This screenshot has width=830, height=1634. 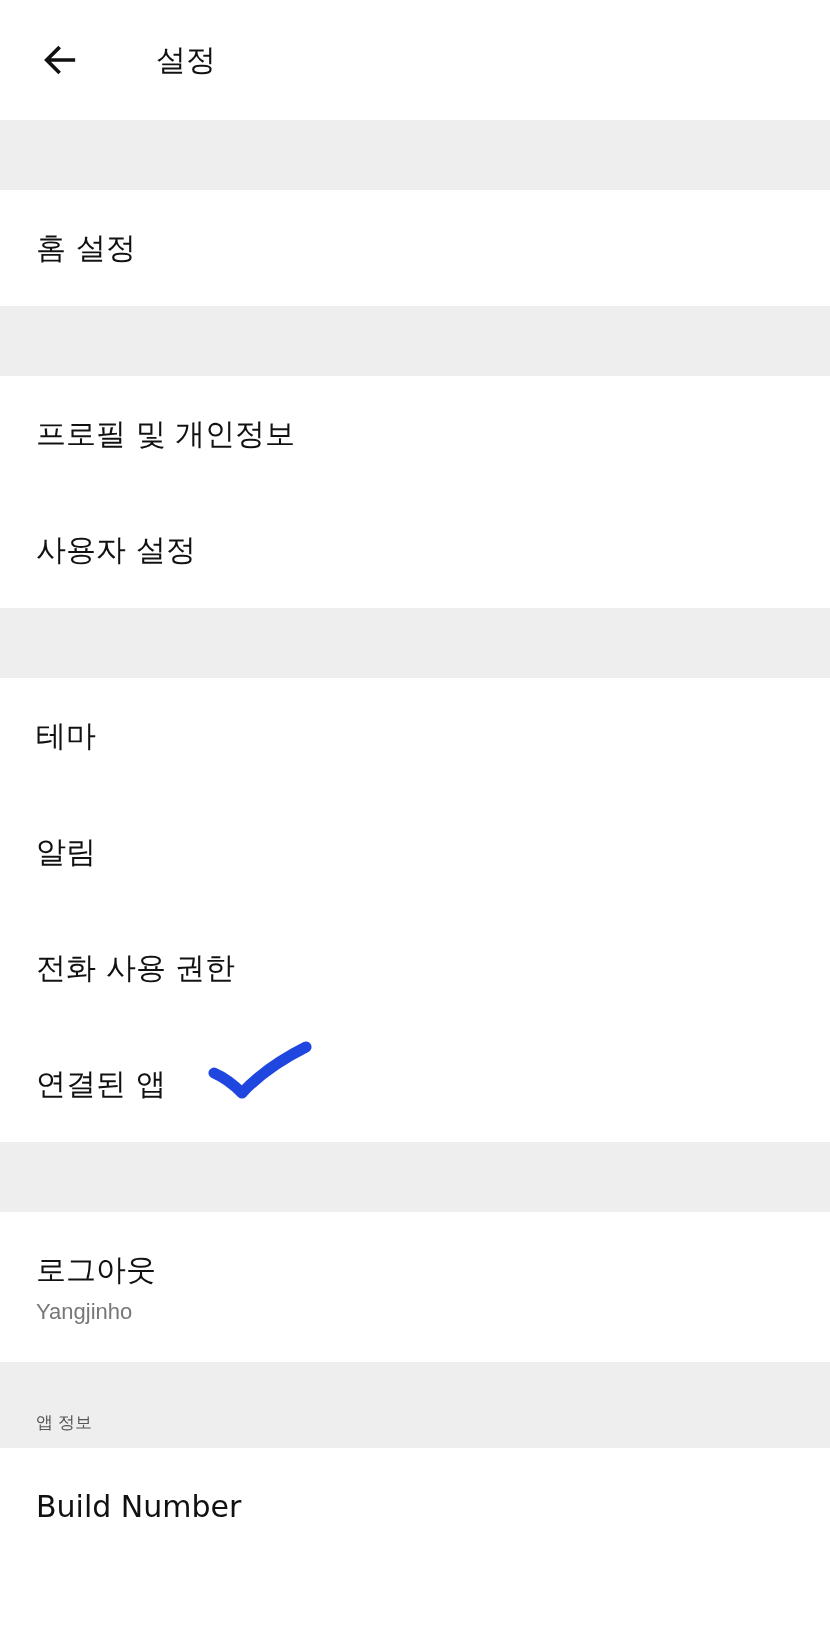 What do you see at coordinates (136, 968) in the screenshot?
I see `settings-item: 전화 사용 권한` at bounding box center [136, 968].